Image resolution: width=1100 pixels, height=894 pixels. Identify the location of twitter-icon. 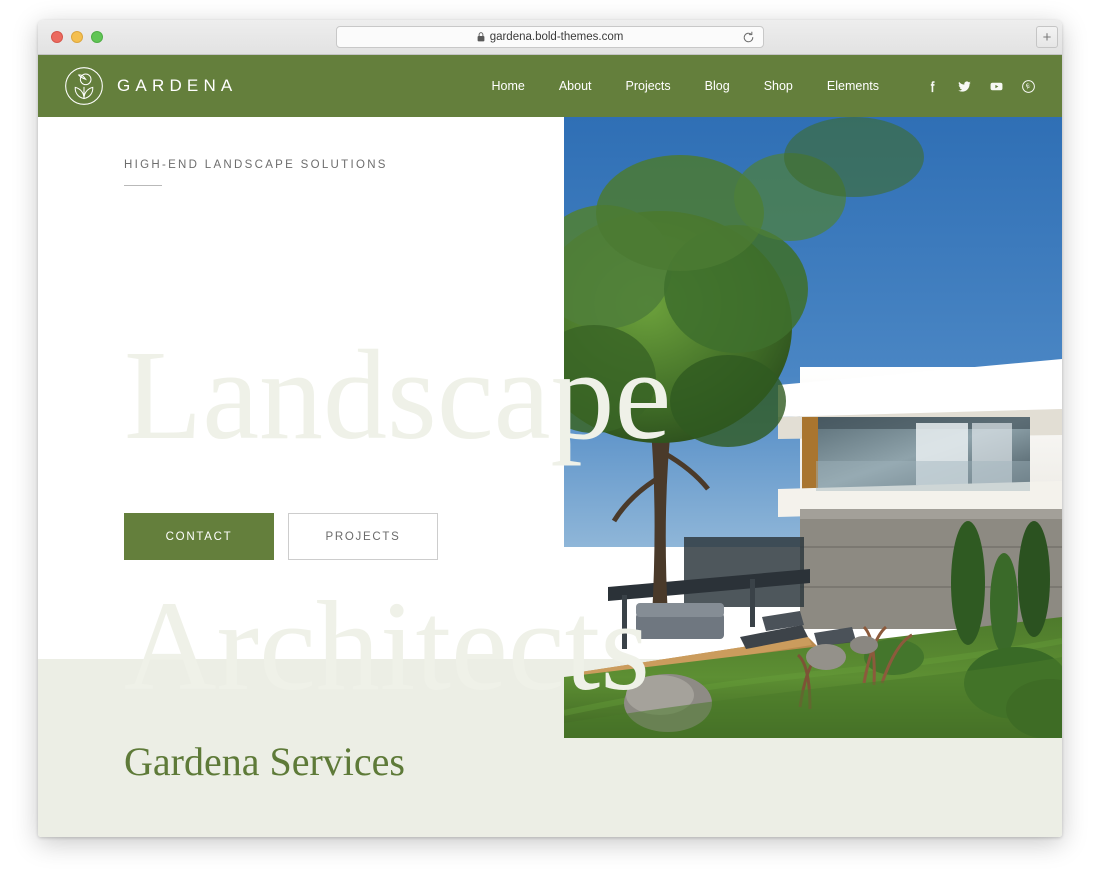
(964, 86).